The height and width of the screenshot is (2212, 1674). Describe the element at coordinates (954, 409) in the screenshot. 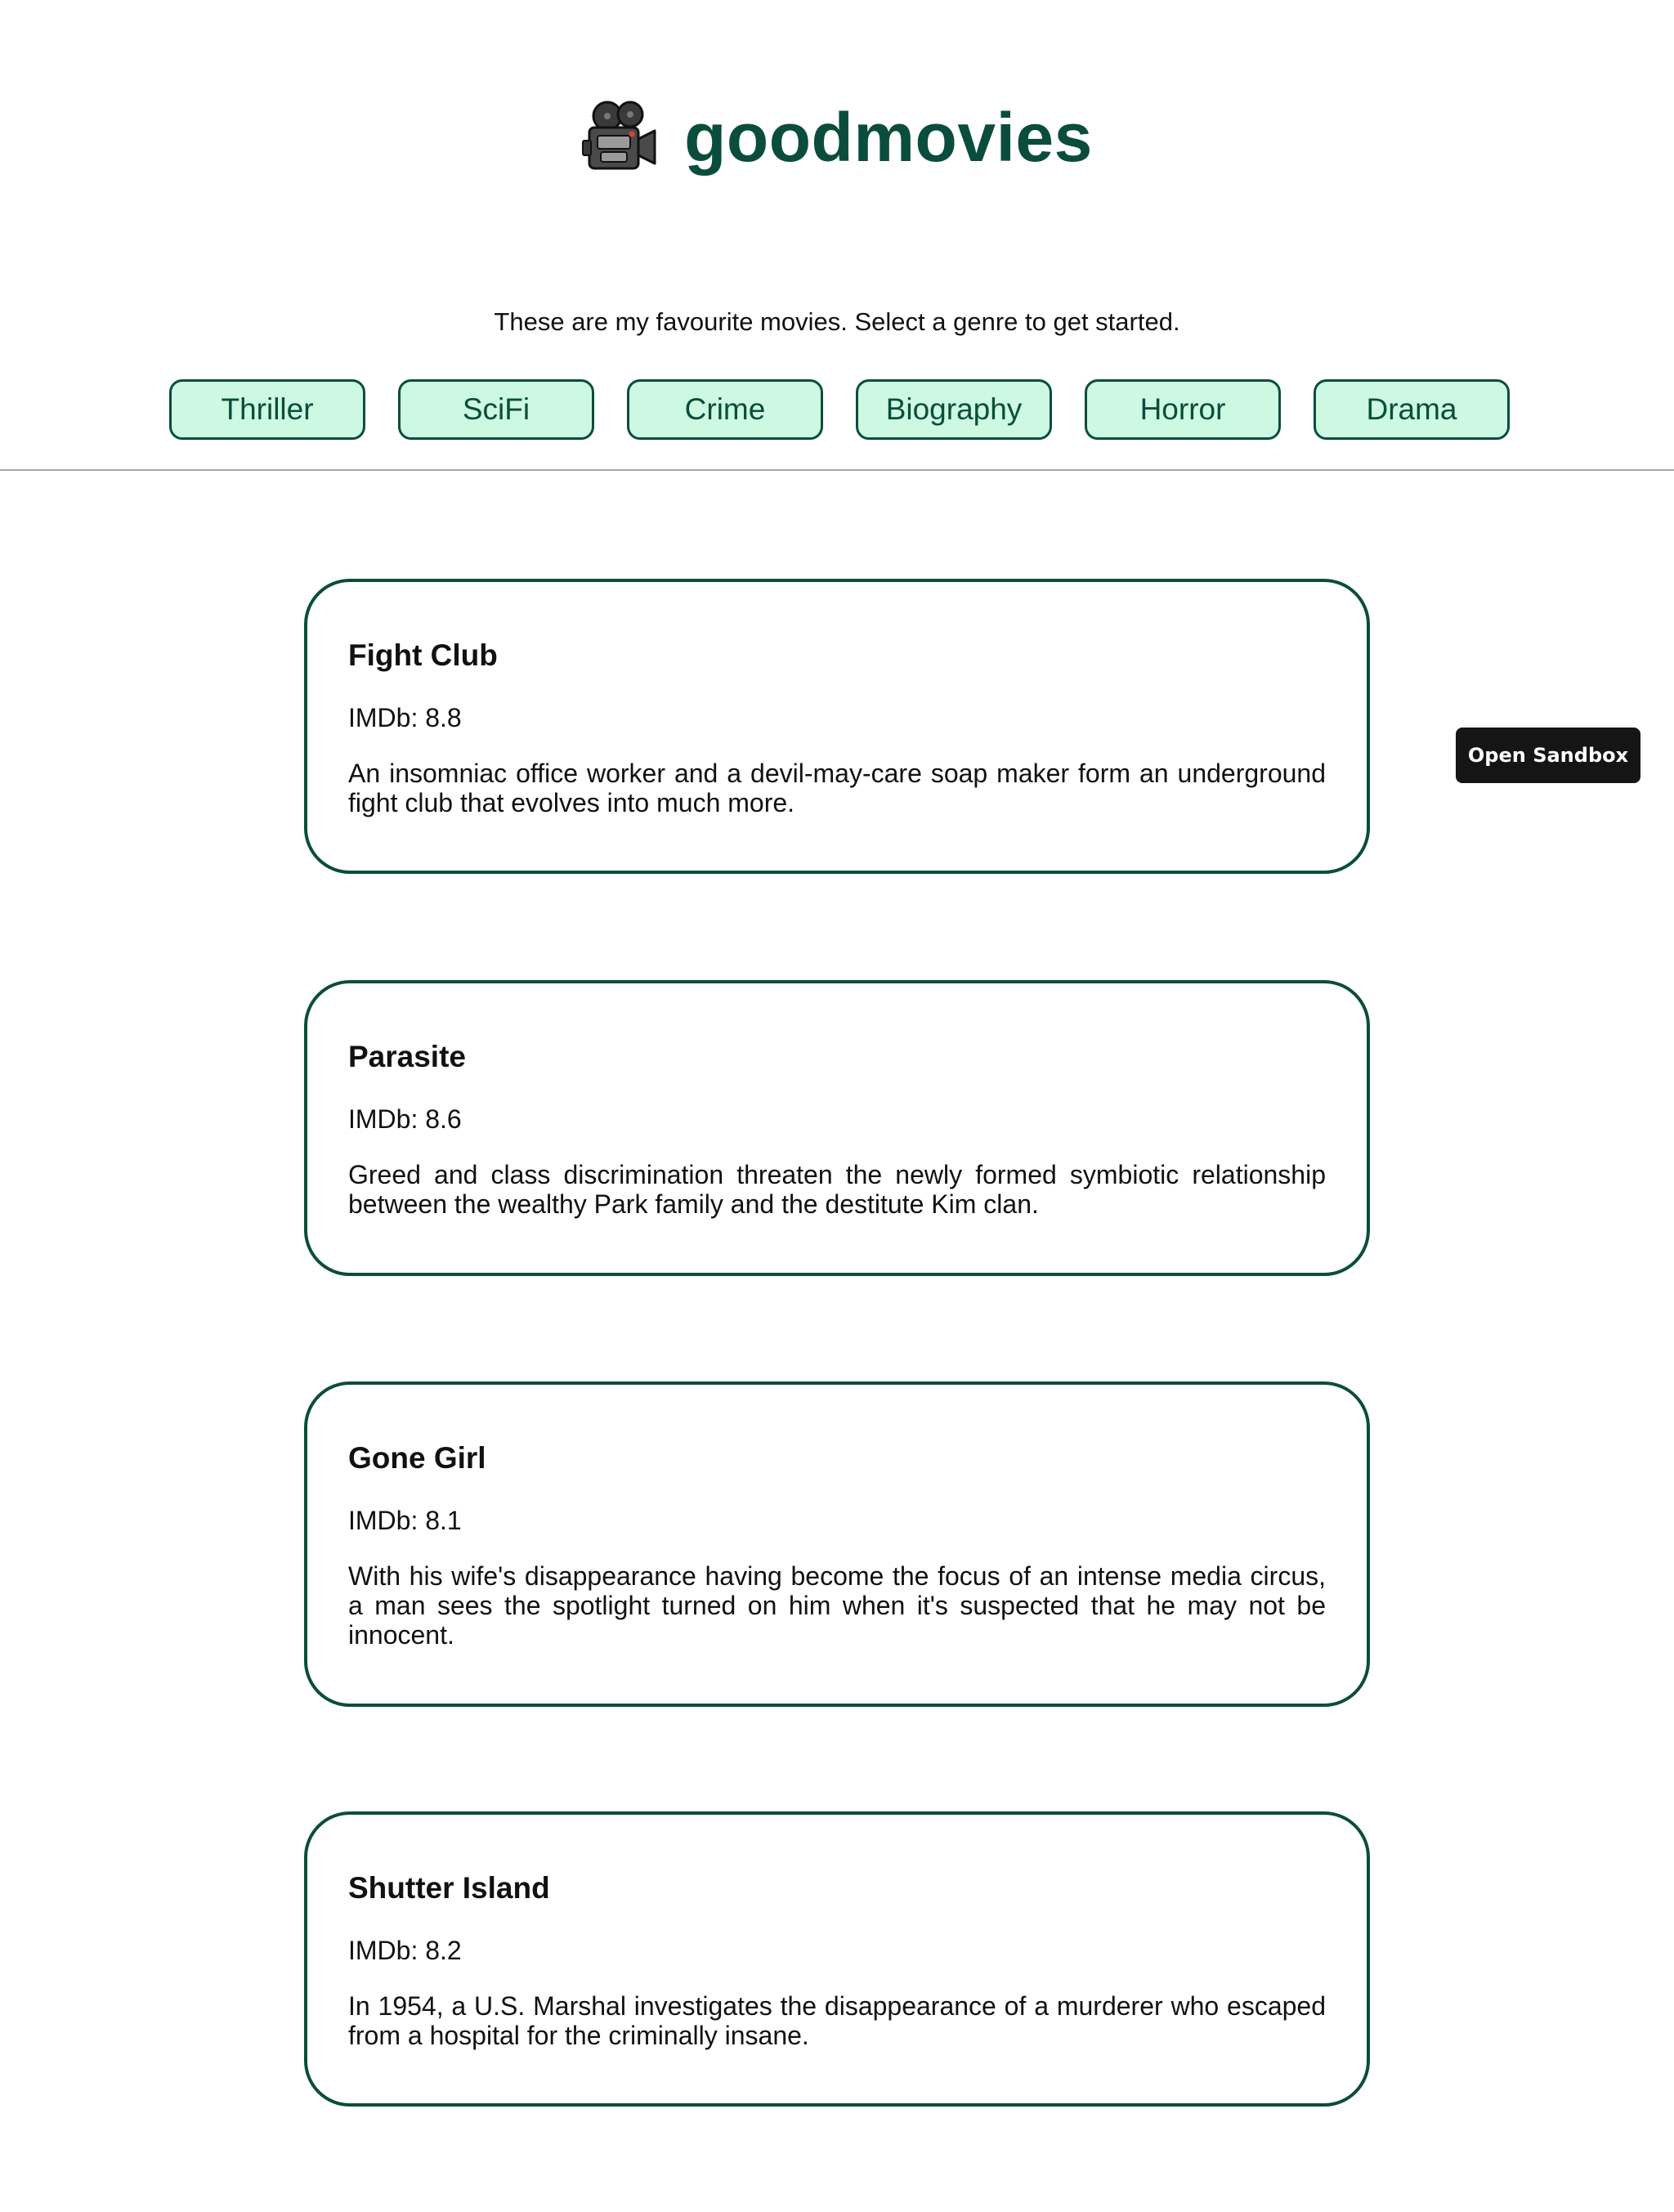

I see `genre-button-biography: Biography` at that location.